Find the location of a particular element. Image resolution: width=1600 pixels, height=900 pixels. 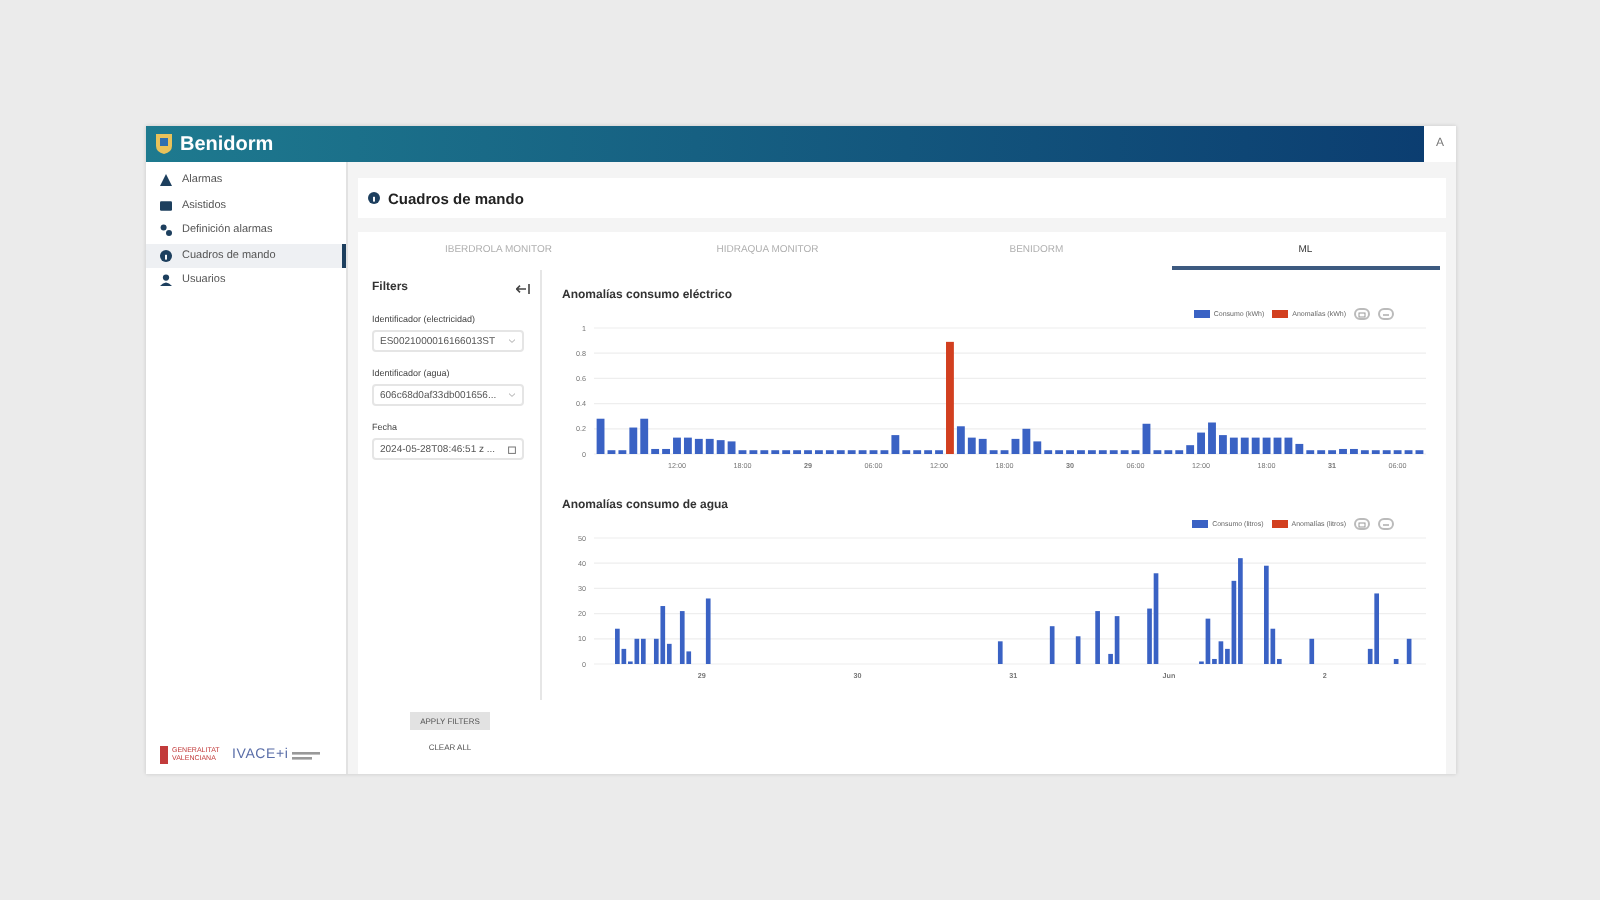

warning-icon is located at coordinates (166, 180).